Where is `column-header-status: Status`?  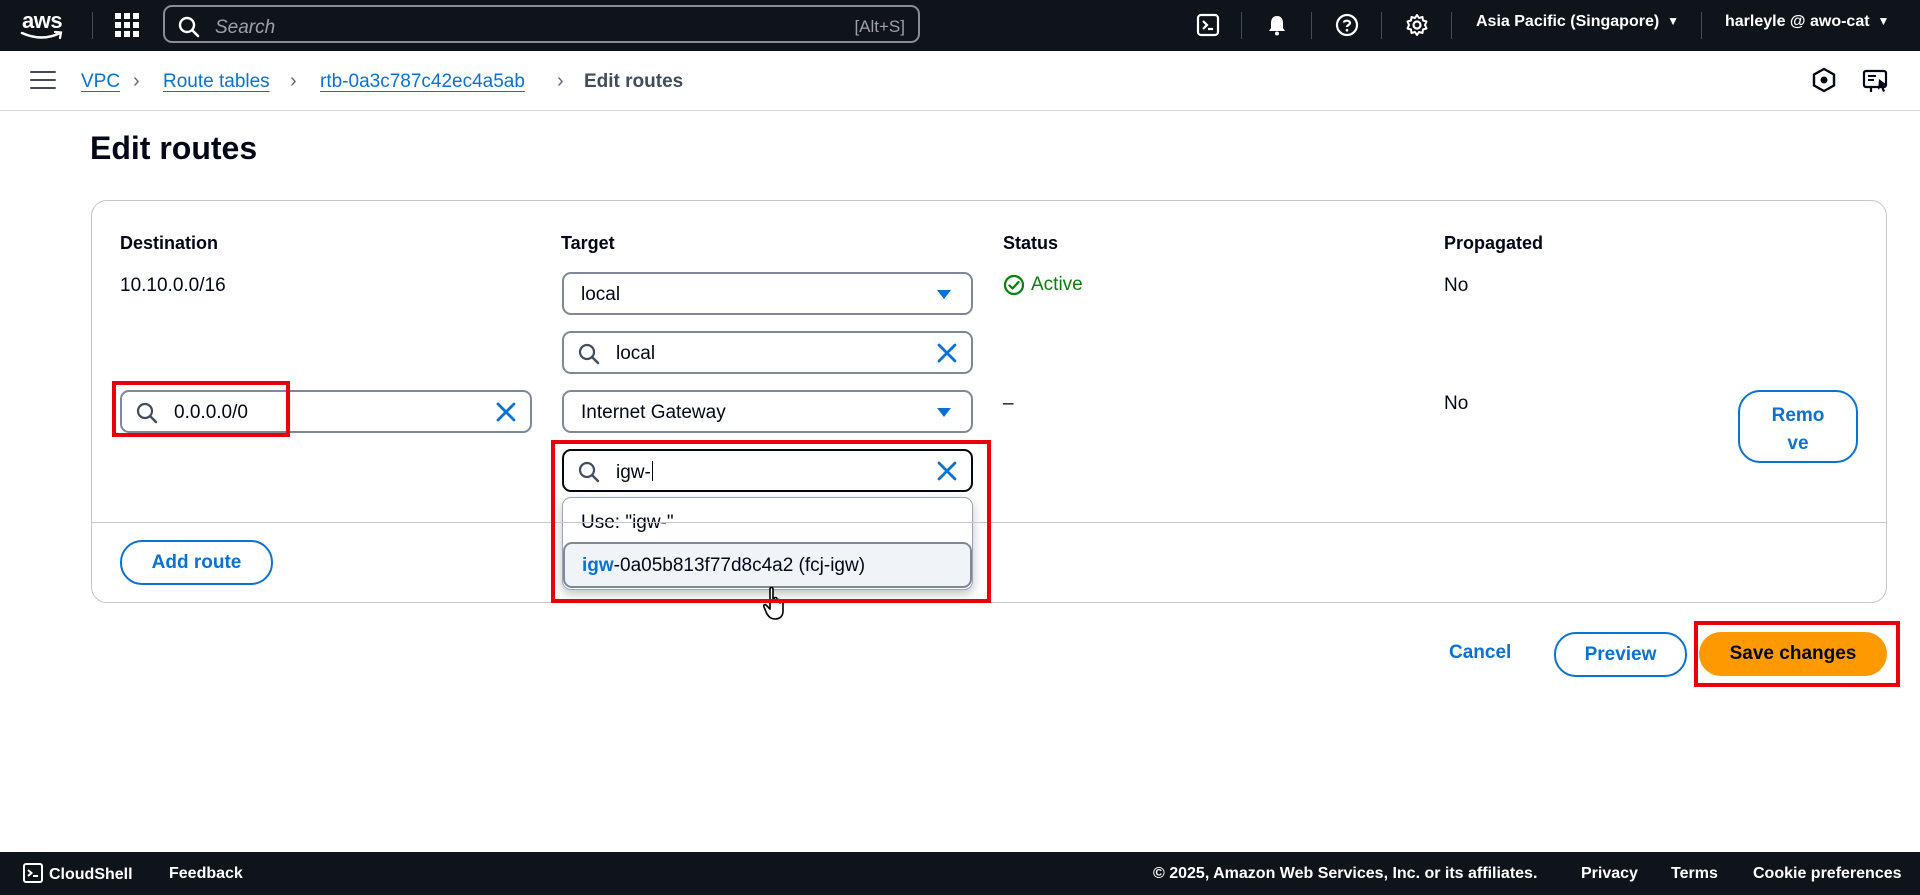 column-header-status: Status is located at coordinates (1031, 243).